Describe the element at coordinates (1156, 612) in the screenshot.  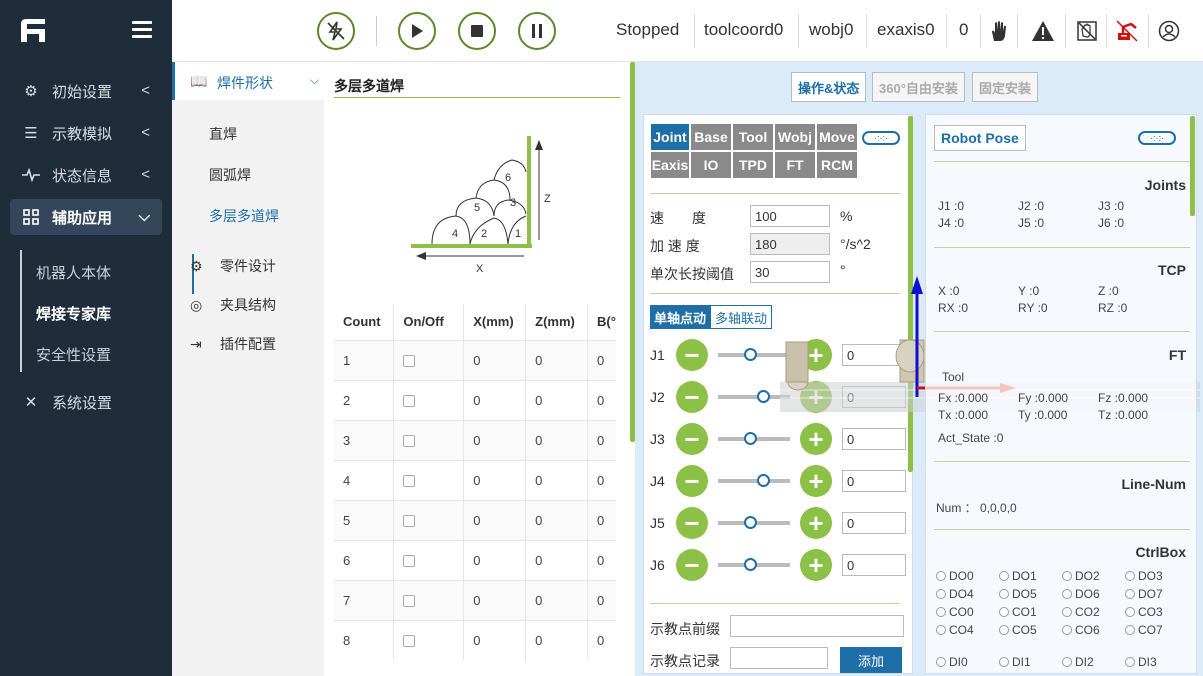
I see `io-radio: CO3` at that location.